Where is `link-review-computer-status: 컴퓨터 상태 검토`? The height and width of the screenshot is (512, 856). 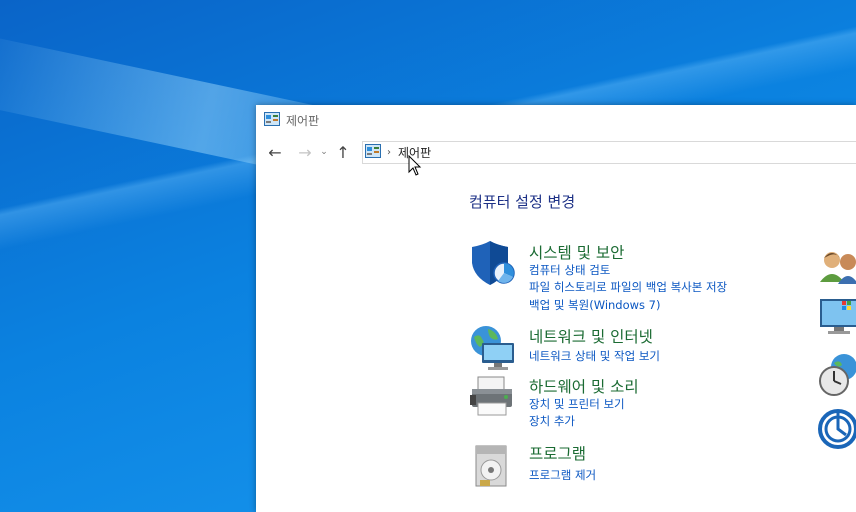
link-review-computer-status: 컴퓨터 상태 검토 is located at coordinates (569, 270).